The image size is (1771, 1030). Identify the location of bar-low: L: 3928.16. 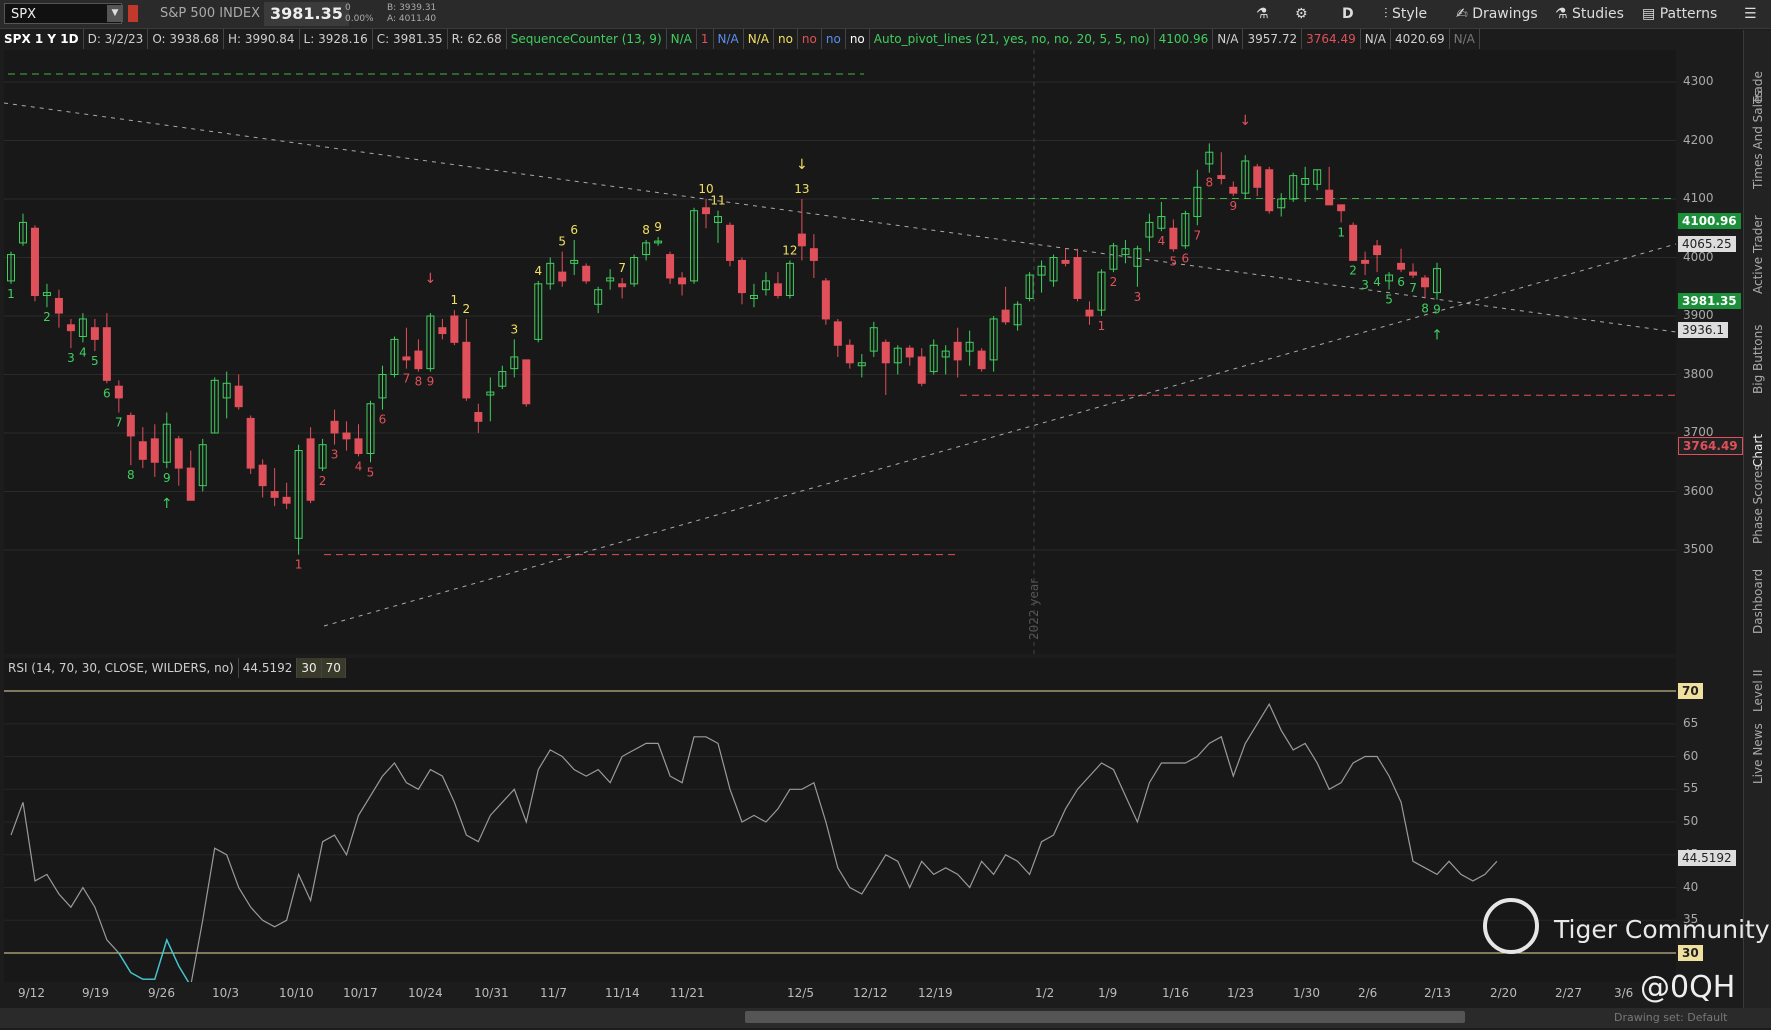
(336, 39).